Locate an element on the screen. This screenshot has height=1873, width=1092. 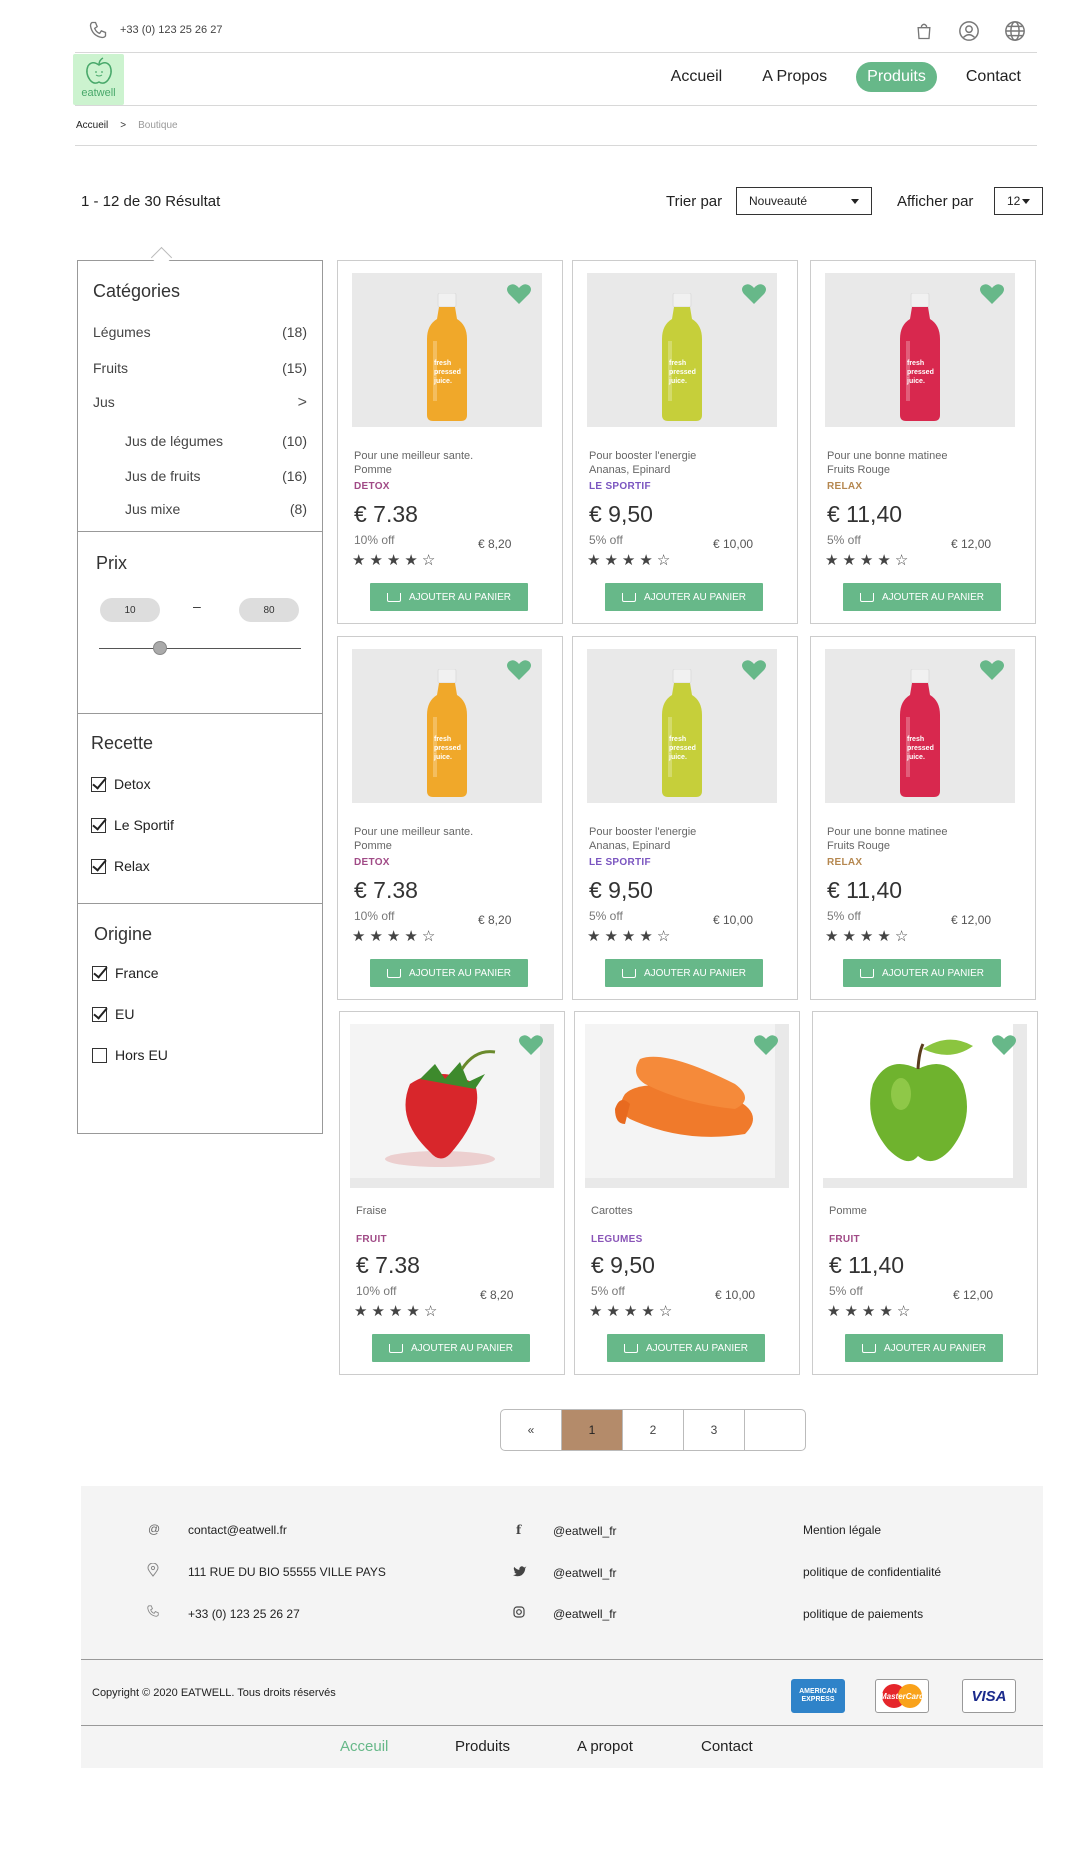
pagination-page-3: 3 is located at coordinates (714, 1430).